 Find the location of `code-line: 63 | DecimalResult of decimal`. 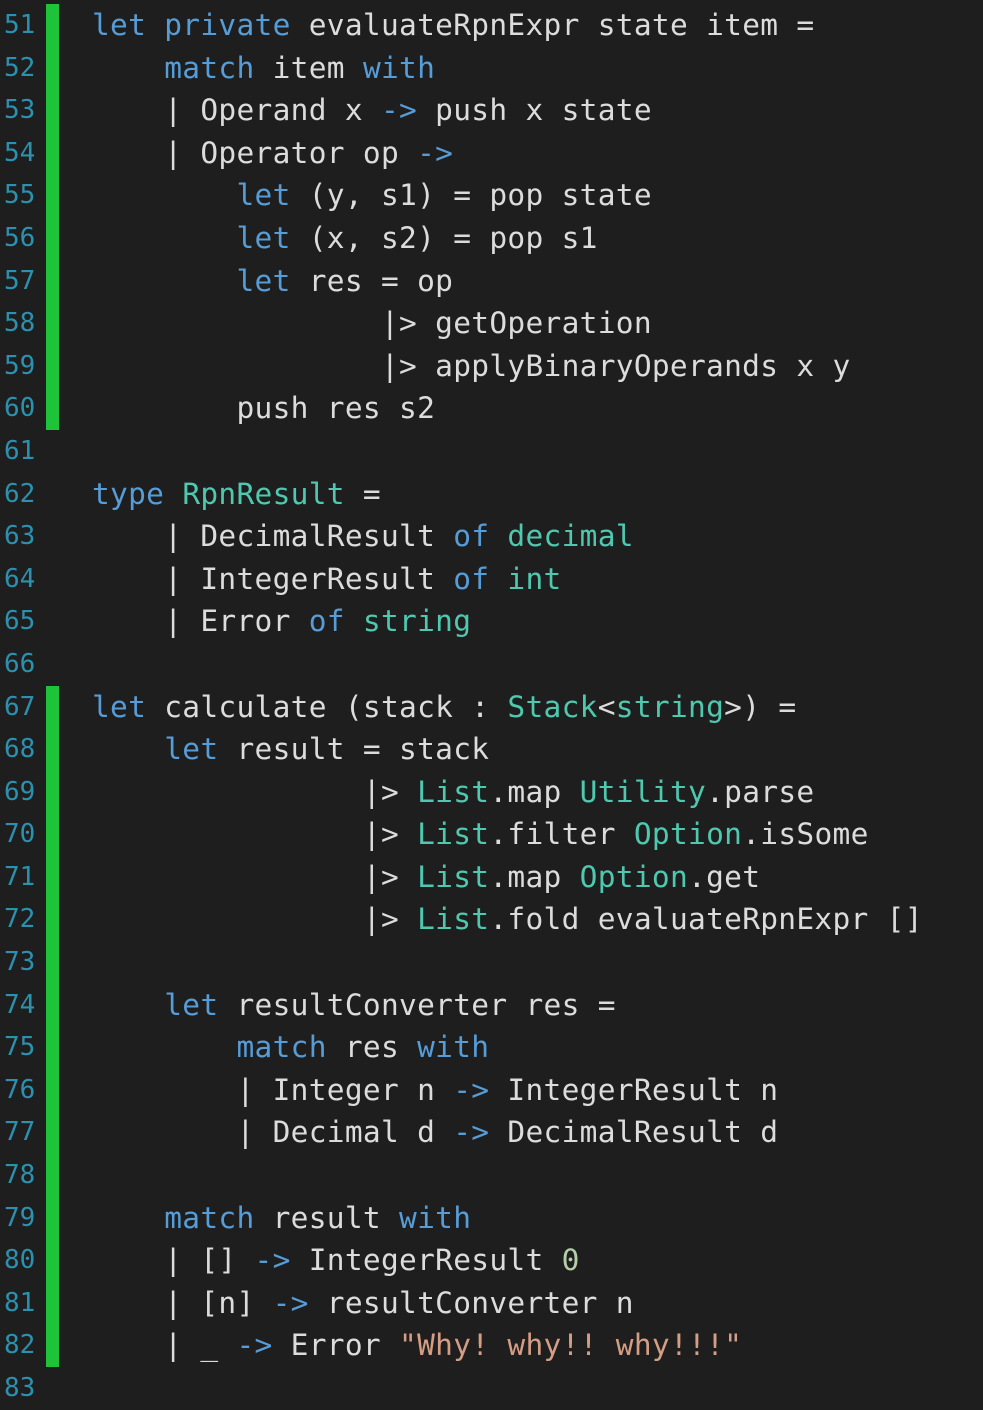

code-line: 63 | DecimalResult of decimal is located at coordinates (491, 536).